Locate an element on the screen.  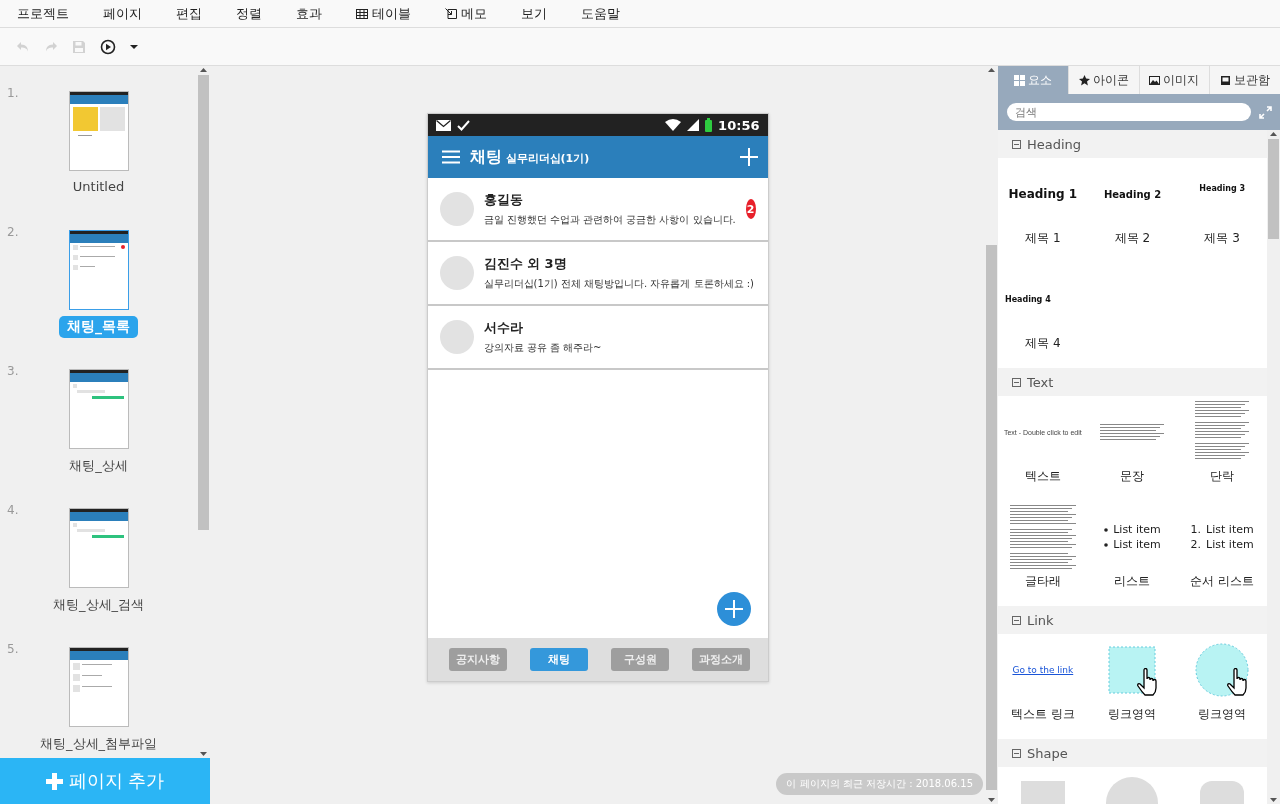
chat-list-item: 서수라 강의자료 공유 좀 해주라~ is located at coordinates (597, 338).